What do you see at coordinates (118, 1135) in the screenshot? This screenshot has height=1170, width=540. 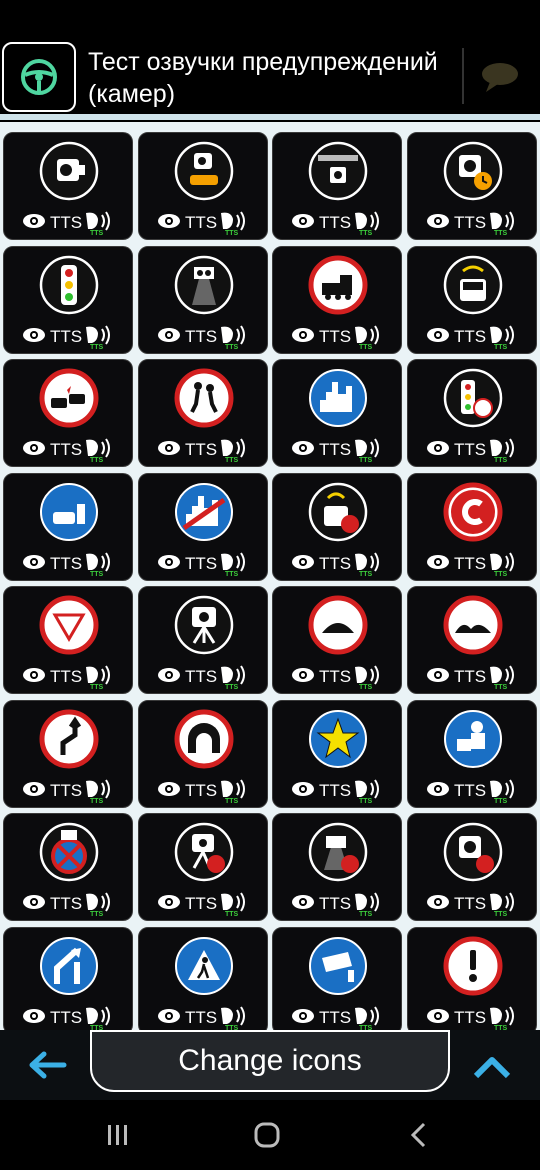 I see `recent-apps-icon` at bounding box center [118, 1135].